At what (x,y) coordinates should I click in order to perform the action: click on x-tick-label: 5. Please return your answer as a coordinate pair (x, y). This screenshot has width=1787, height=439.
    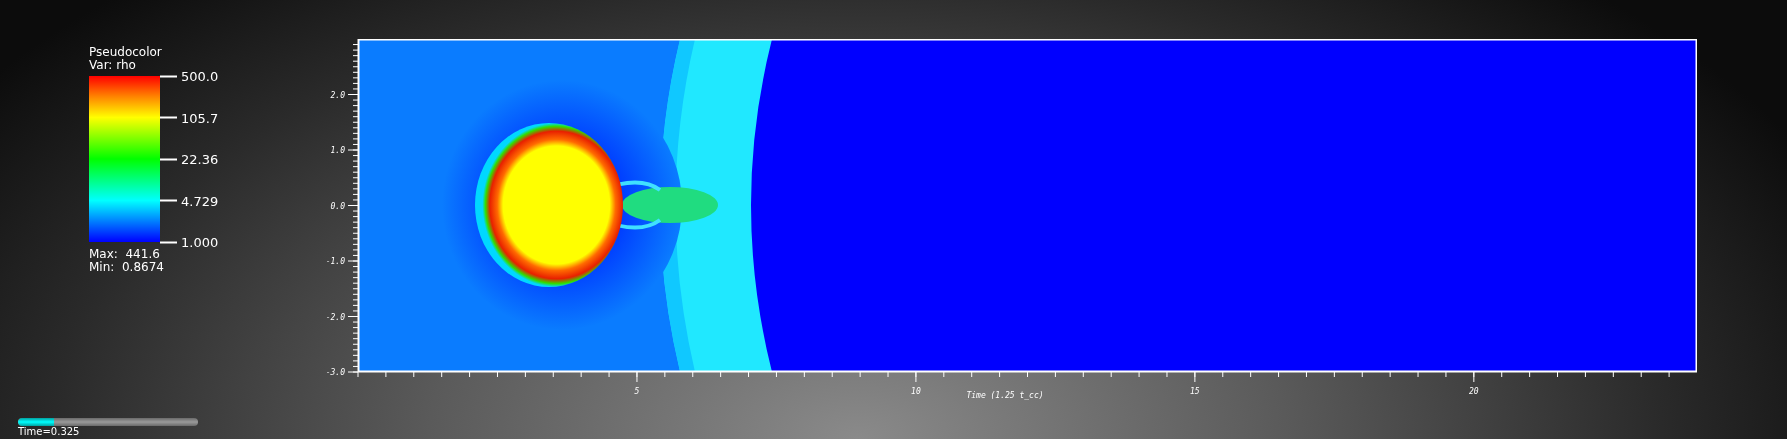
    Looking at the image, I should click on (637, 391).